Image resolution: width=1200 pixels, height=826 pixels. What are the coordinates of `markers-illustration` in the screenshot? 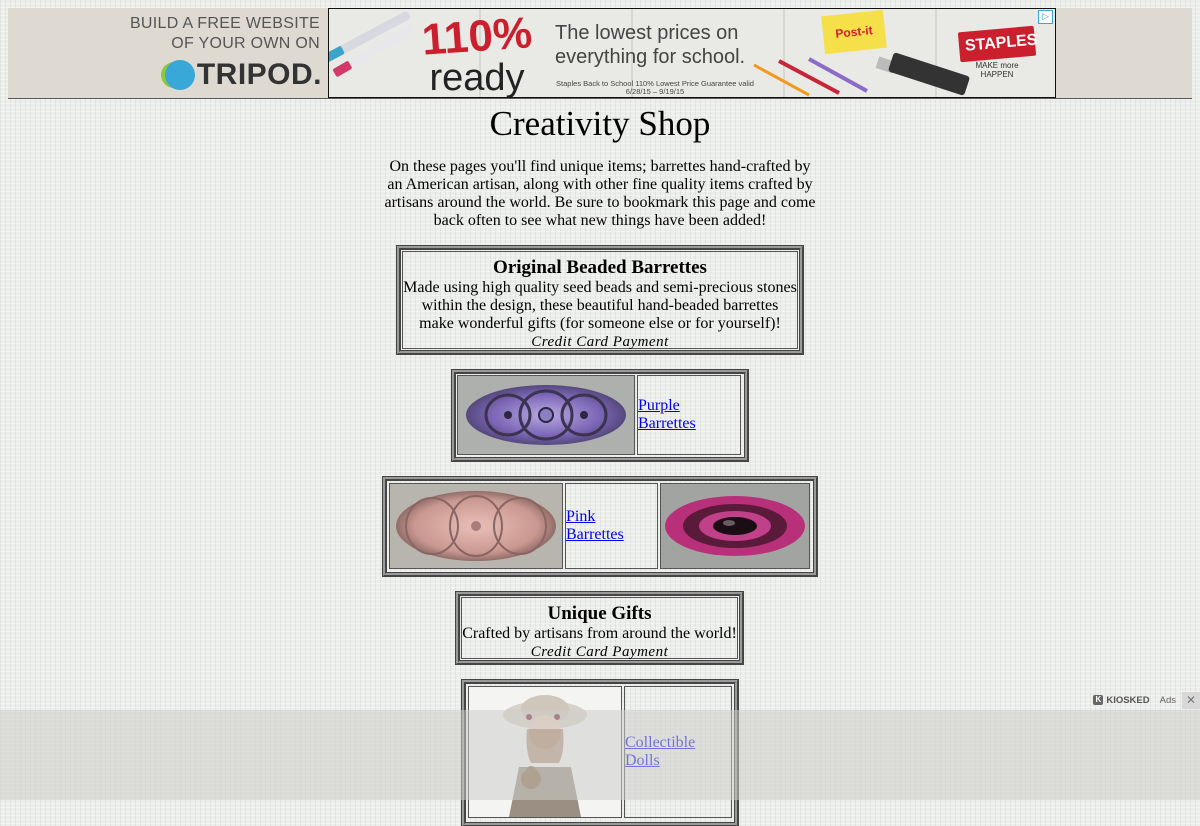 It's located at (371, 44).